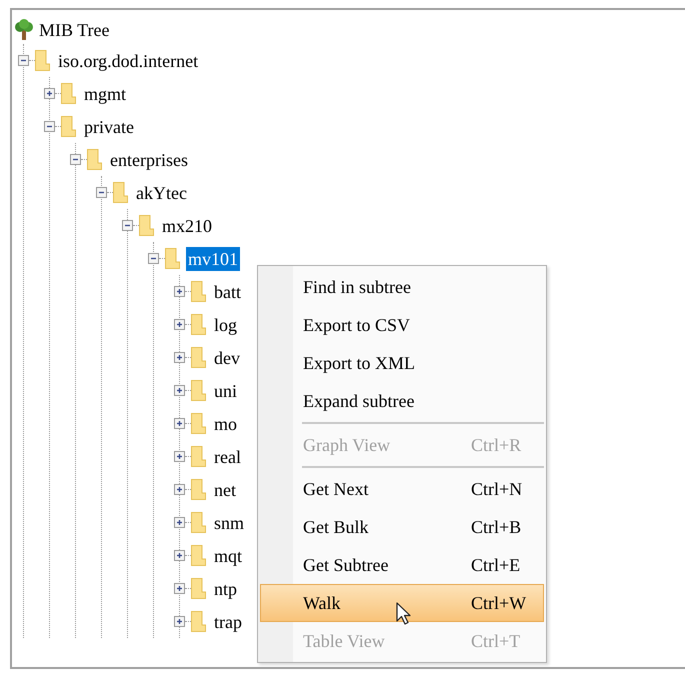  I want to click on menu-item: Export to CSV, so click(402, 325).